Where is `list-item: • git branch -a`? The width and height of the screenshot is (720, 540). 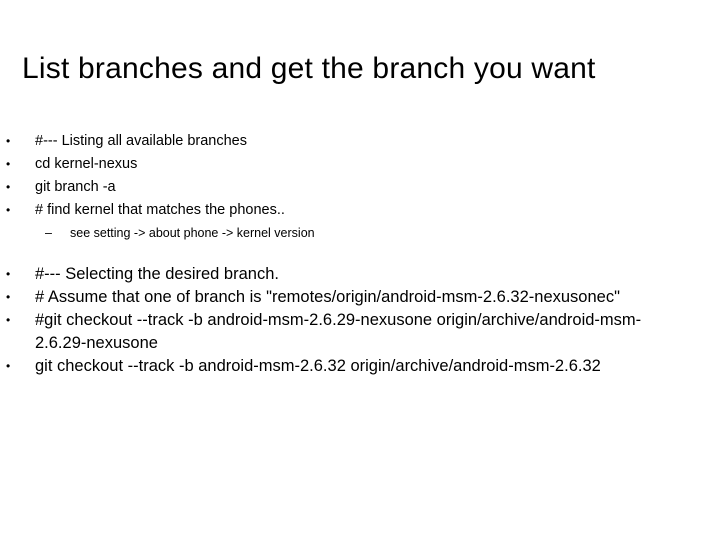
list-item: • git branch -a is located at coordinates (347, 187).